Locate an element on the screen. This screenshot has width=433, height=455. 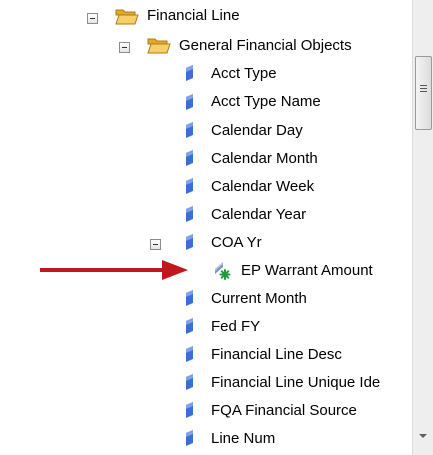
scrollbar-thumb is located at coordinates (423, 93).